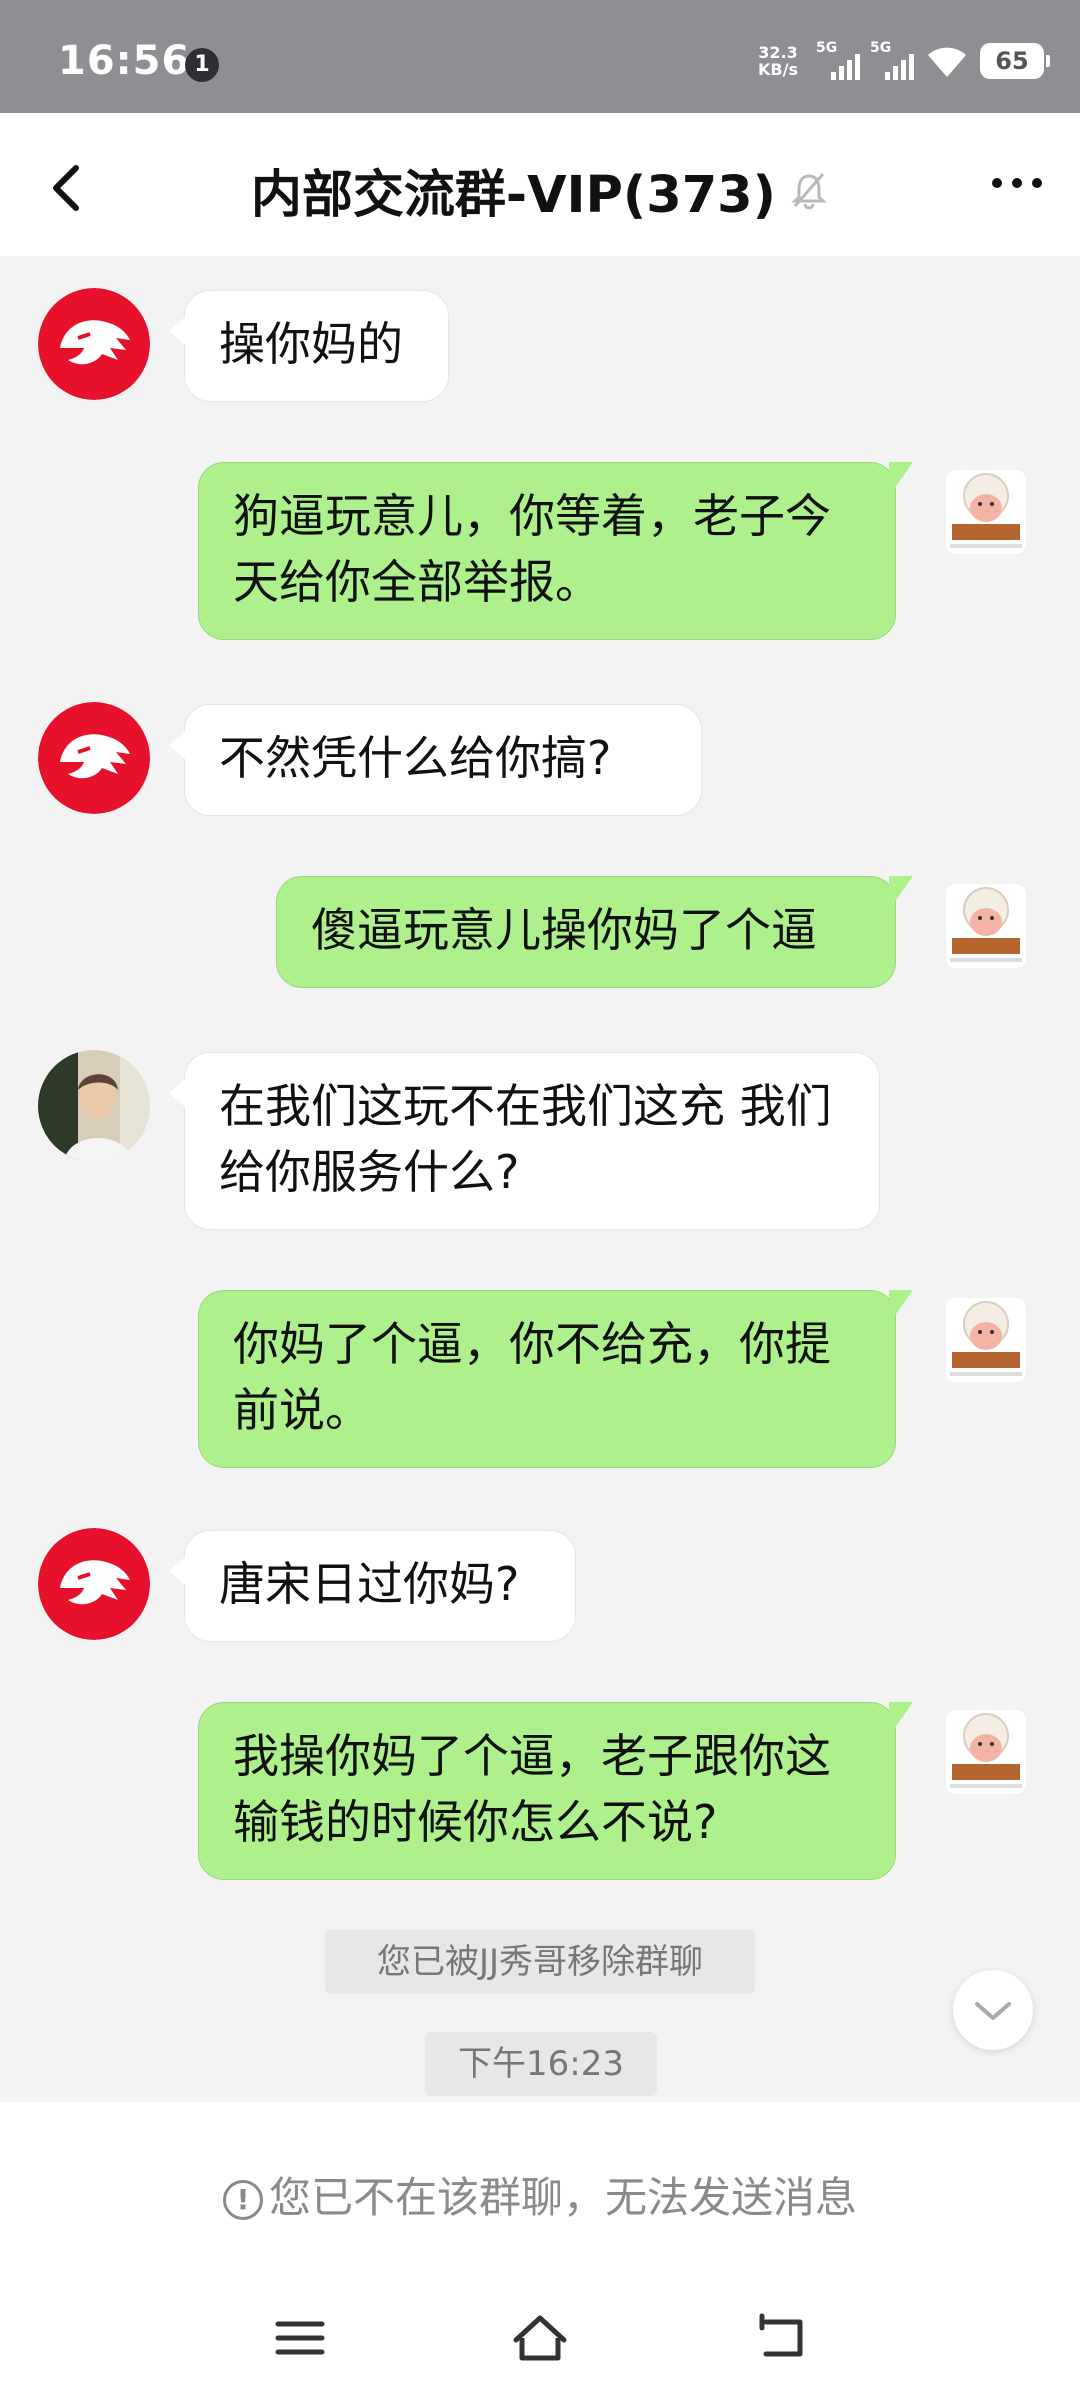 This screenshot has width=1080, height=2400. I want to click on message-bubble-outgoing: 你妈了个逼，你不给充，你提前说。, so click(555, 1379).